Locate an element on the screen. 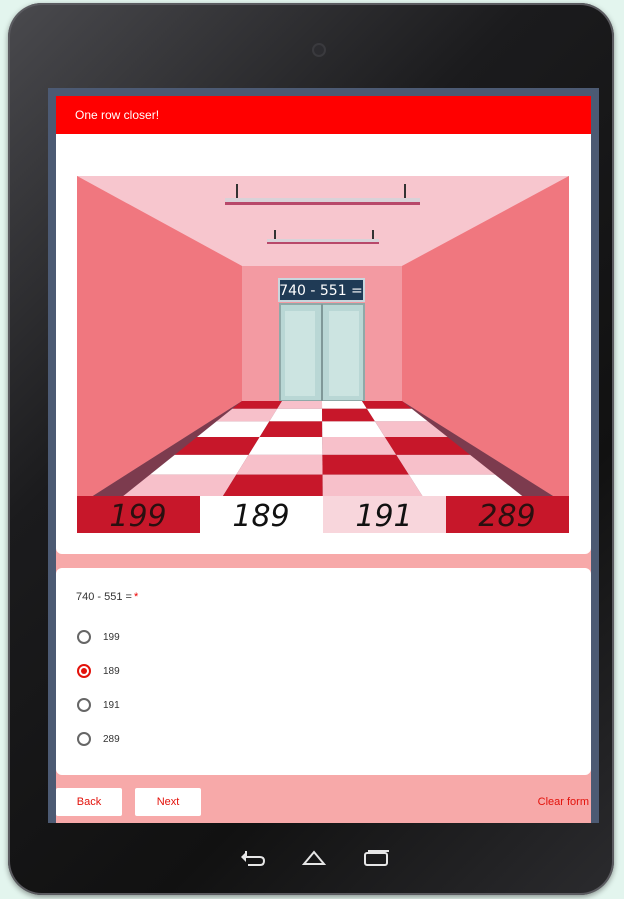  elevator-sign-text: 740 - 551 = is located at coordinates (321, 291).